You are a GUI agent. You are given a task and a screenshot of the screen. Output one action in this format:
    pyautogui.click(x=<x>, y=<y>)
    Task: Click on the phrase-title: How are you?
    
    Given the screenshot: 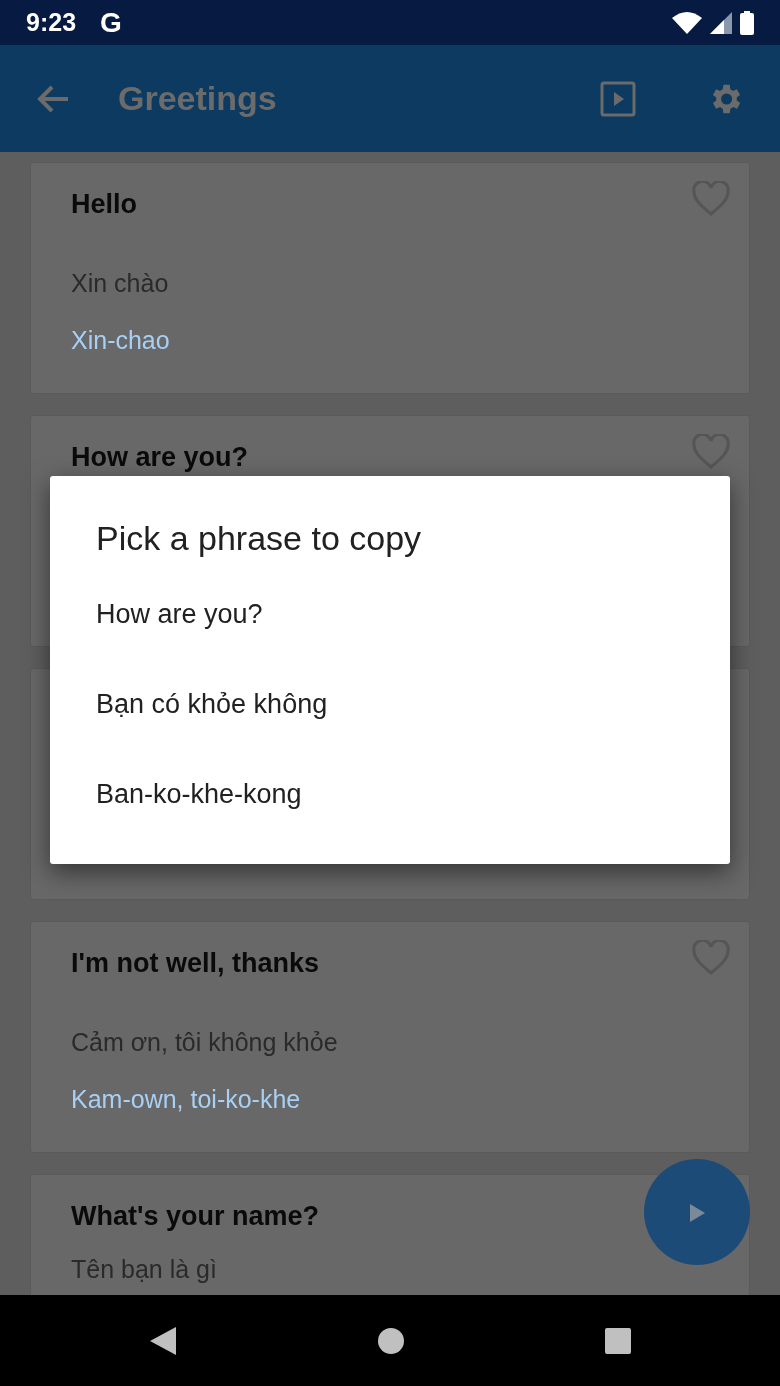 What is the action you would take?
    pyautogui.click(x=160, y=457)
    